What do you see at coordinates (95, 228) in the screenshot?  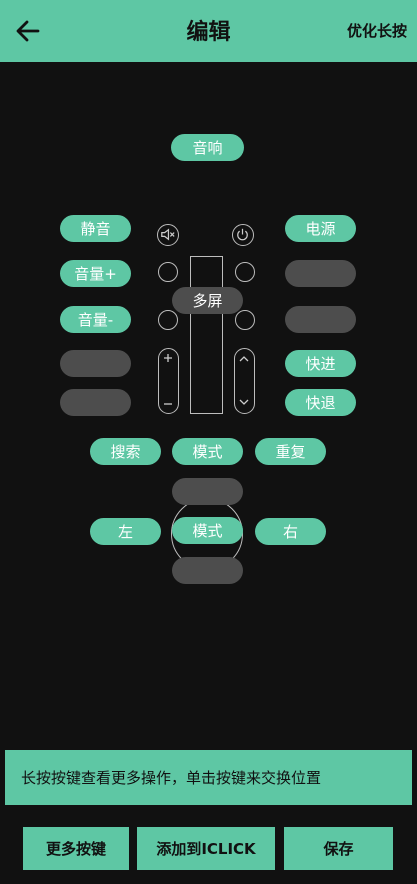 I see `mute-button: 静音` at bounding box center [95, 228].